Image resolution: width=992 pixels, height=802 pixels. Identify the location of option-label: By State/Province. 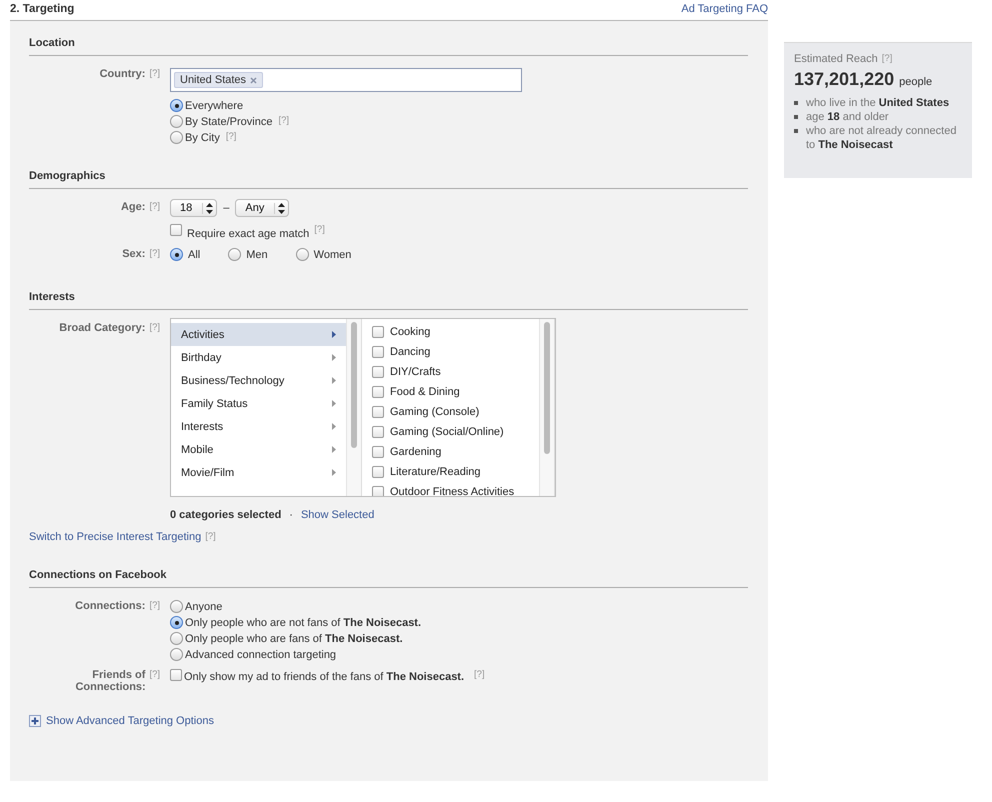
(228, 122).